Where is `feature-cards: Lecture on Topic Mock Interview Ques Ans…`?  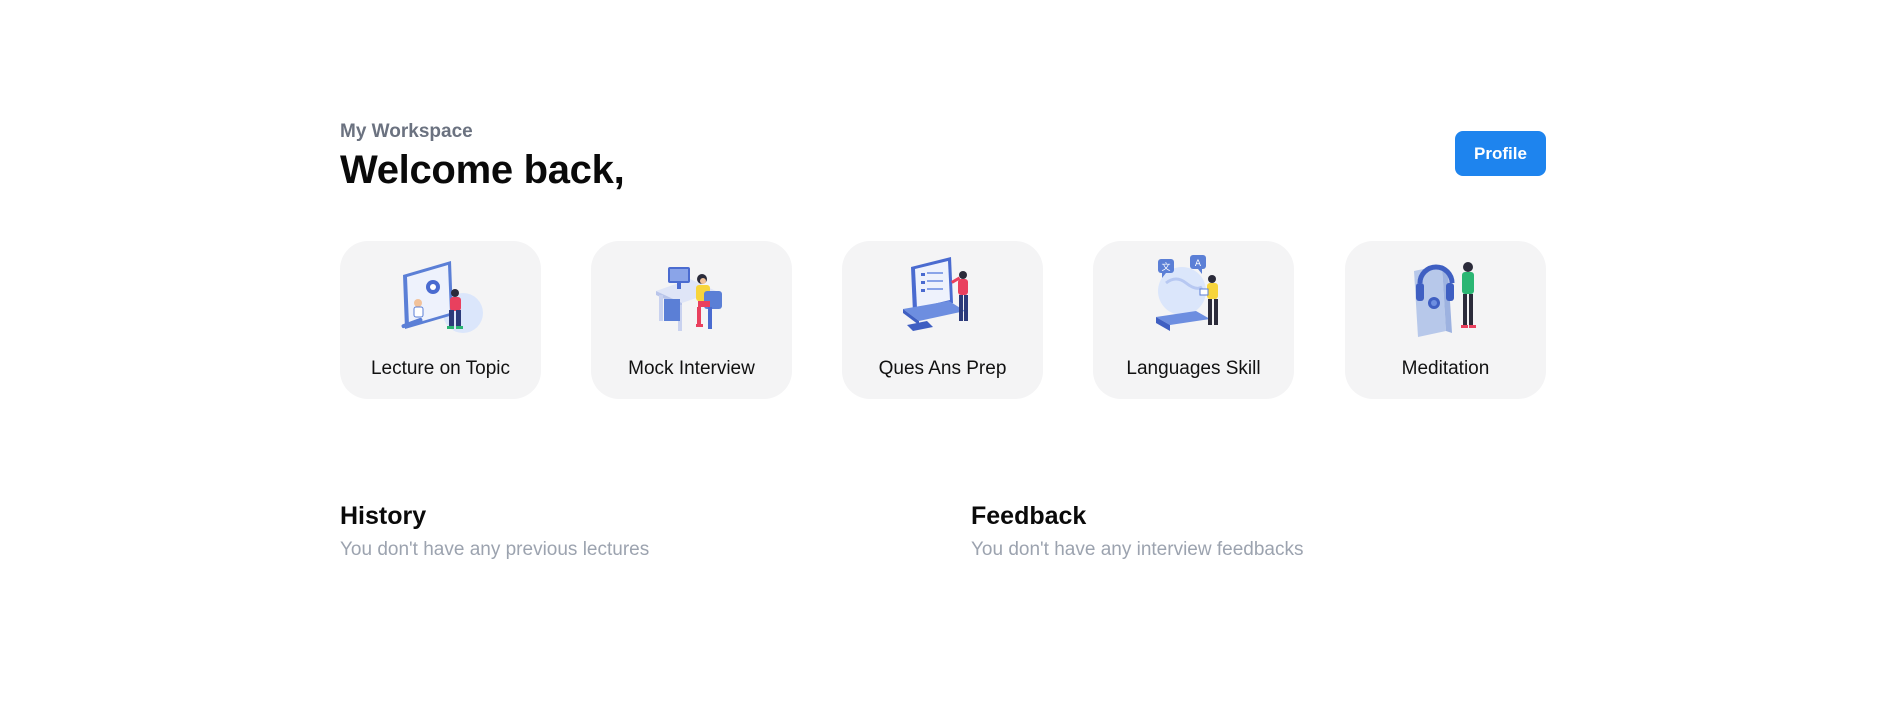
feature-cards: Lecture on Topic Mock Interview Ques Ans… is located at coordinates (943, 320).